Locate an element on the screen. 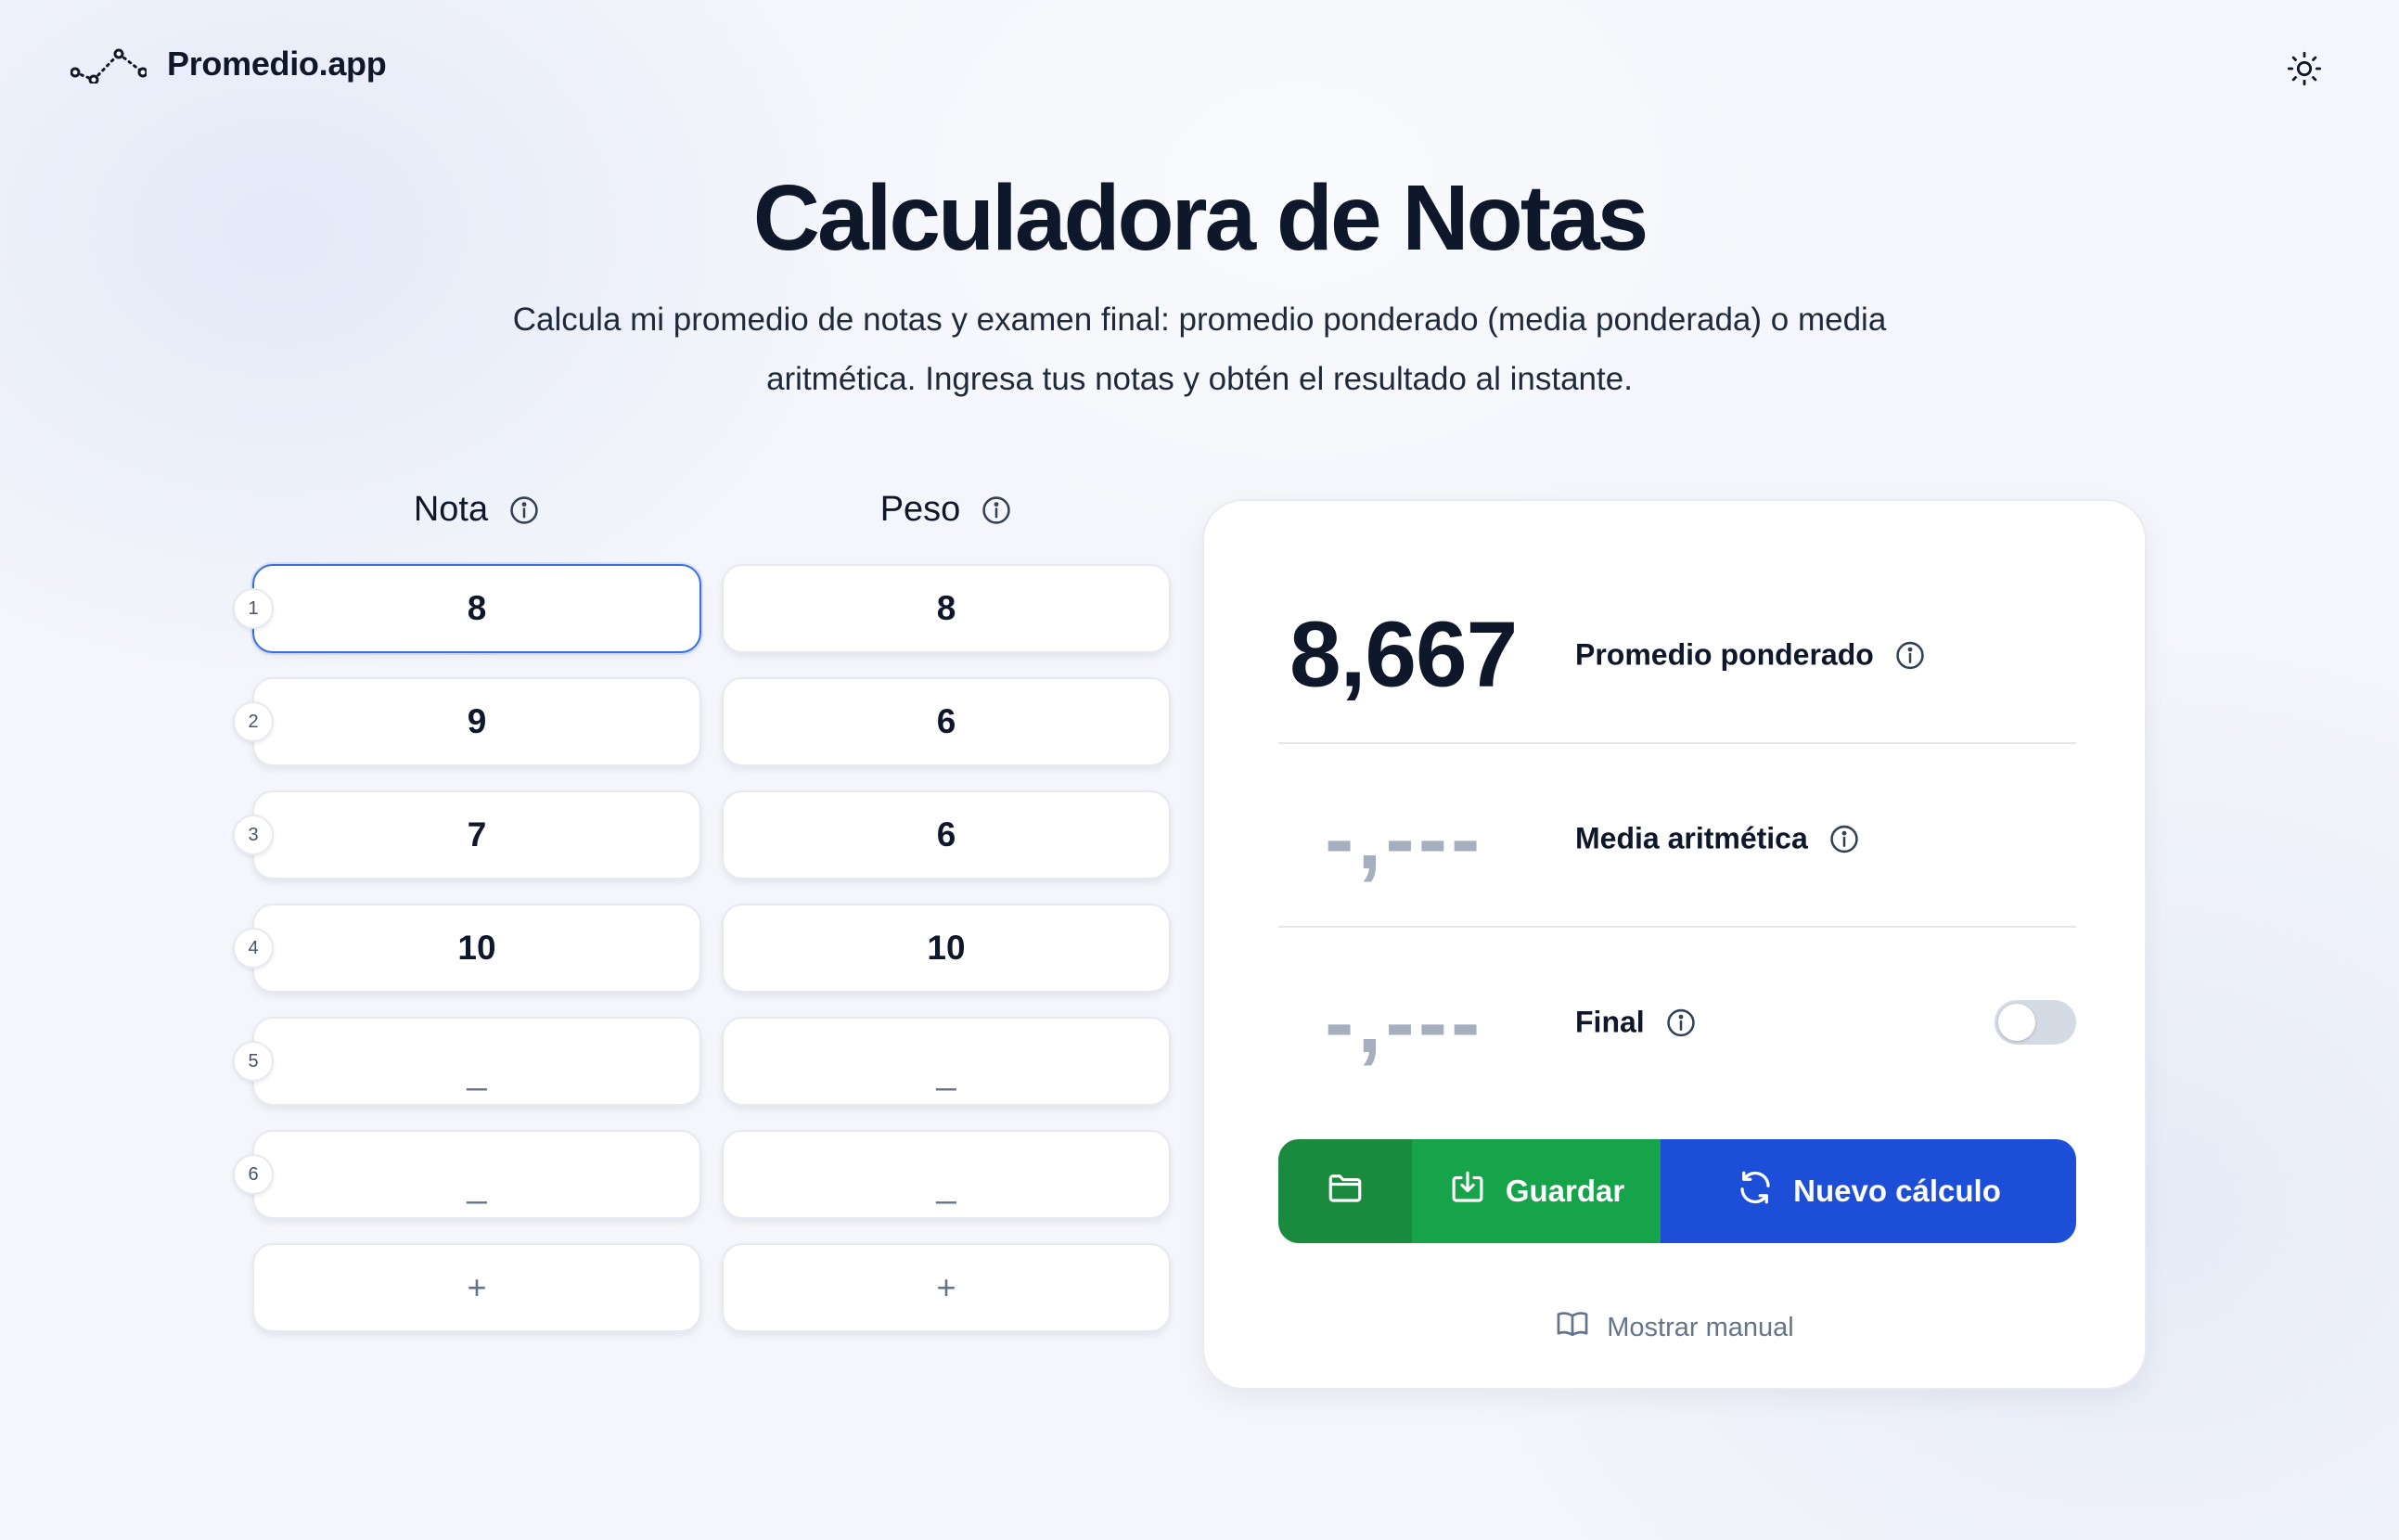 The image size is (2399, 1540). new-calculation-button: Nuevo cálculo is located at coordinates (1869, 1191).